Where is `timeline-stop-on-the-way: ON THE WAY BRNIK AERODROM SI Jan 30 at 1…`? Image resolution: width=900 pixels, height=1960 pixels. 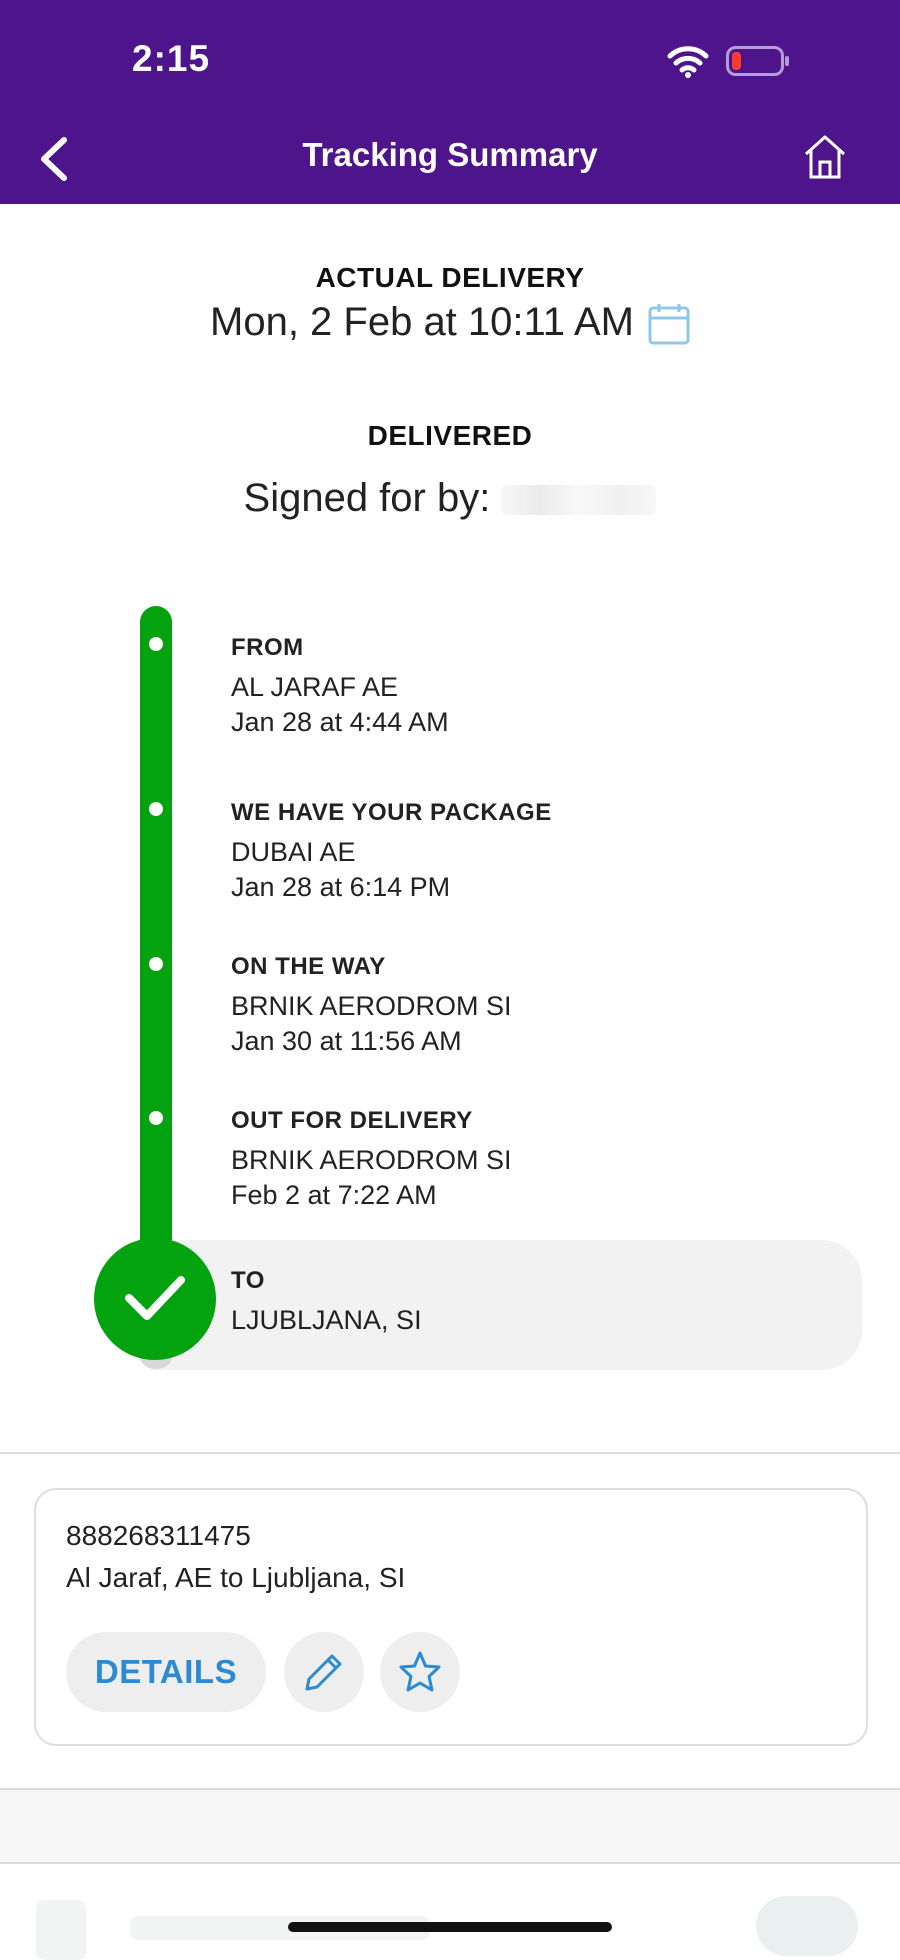
timeline-stop-on-the-way: ON THE WAY BRNIK AERODROM SI Jan 30 at 1… is located at coordinates (371, 1006).